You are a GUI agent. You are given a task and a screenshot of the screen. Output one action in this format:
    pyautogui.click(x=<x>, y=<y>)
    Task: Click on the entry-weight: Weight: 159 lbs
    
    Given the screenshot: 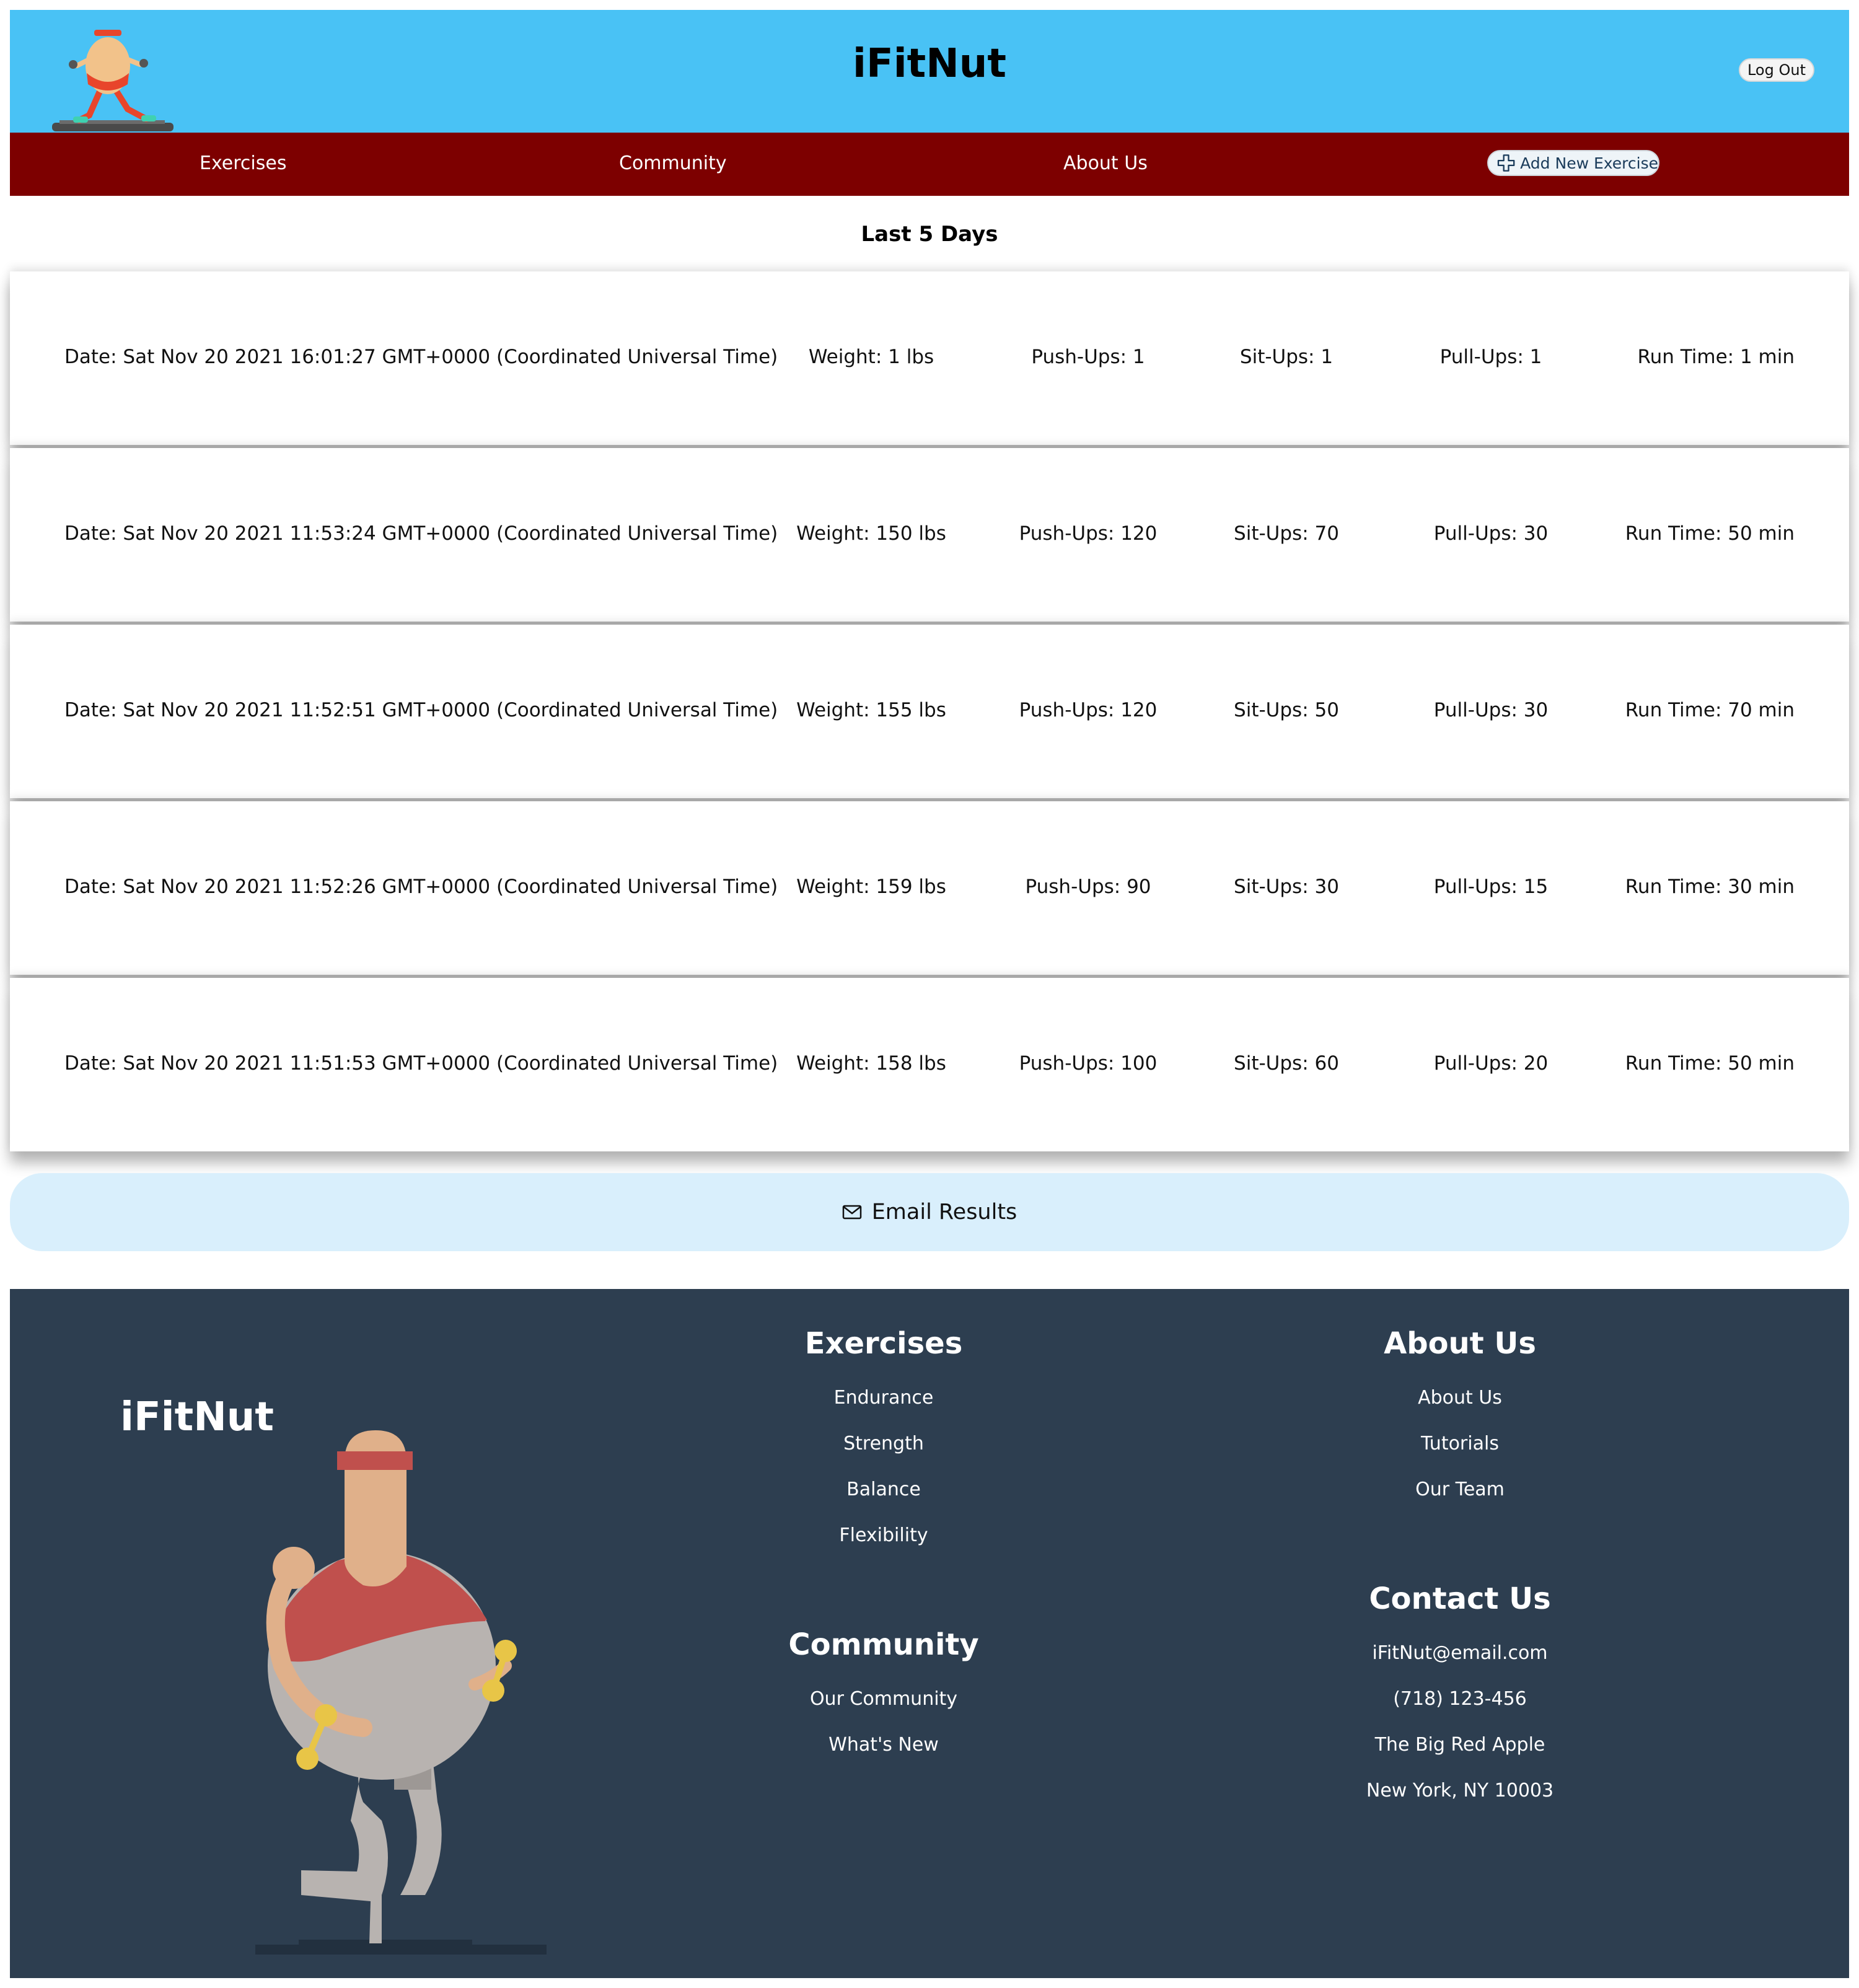 What is the action you would take?
    pyautogui.click(x=871, y=887)
    